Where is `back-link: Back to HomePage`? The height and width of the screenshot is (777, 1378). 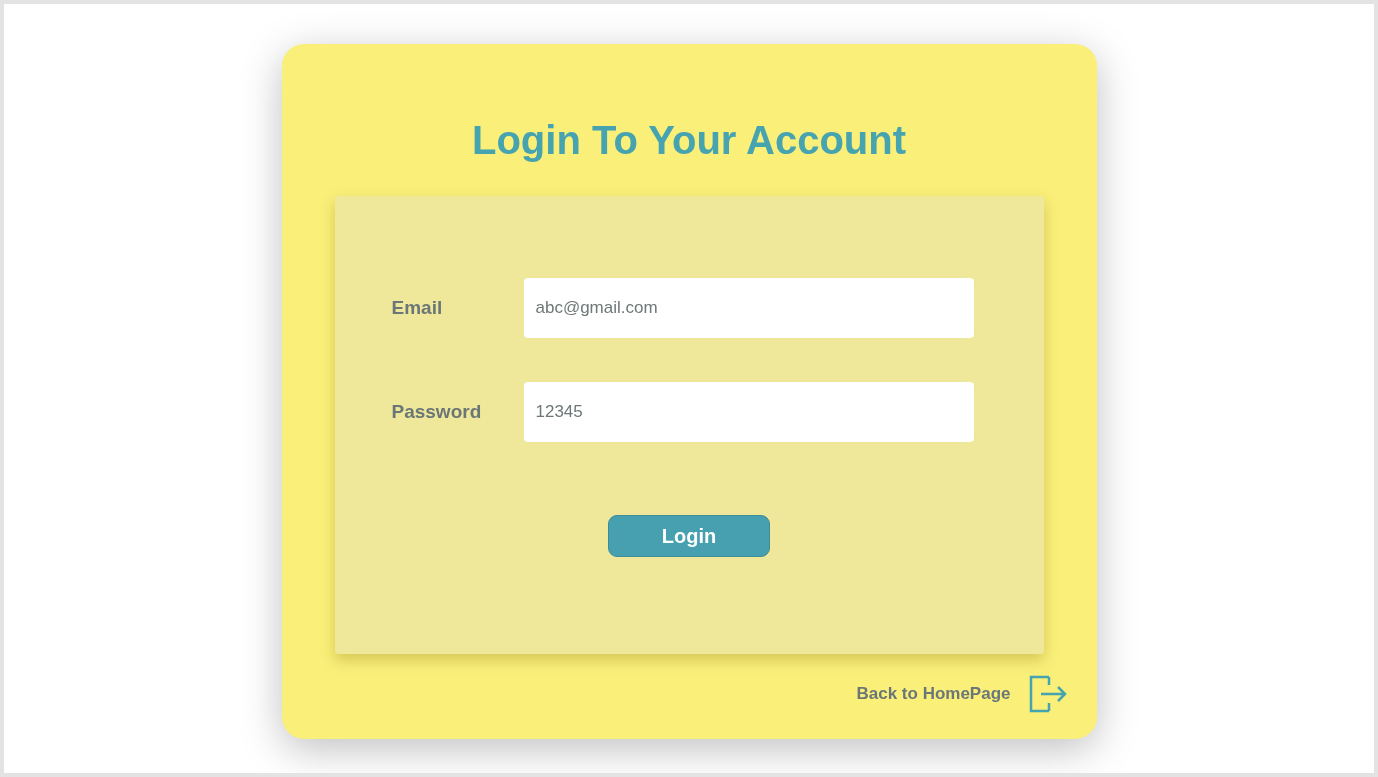
back-link: Back to HomePage is located at coordinates (933, 694).